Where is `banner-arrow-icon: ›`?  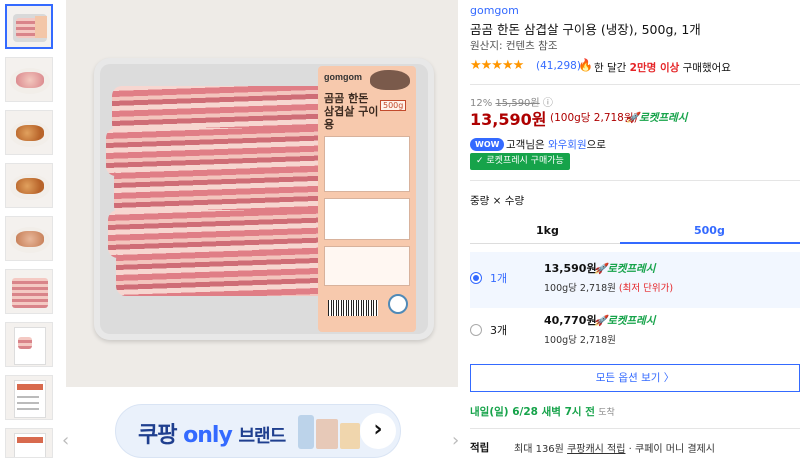 banner-arrow-icon: › is located at coordinates (378, 431).